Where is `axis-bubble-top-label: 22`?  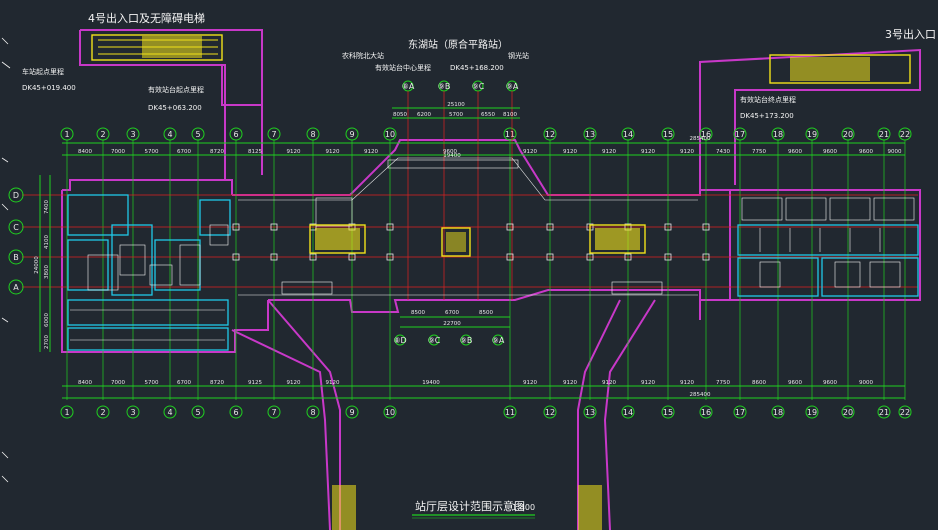 axis-bubble-top-label: 22 is located at coordinates (905, 134).